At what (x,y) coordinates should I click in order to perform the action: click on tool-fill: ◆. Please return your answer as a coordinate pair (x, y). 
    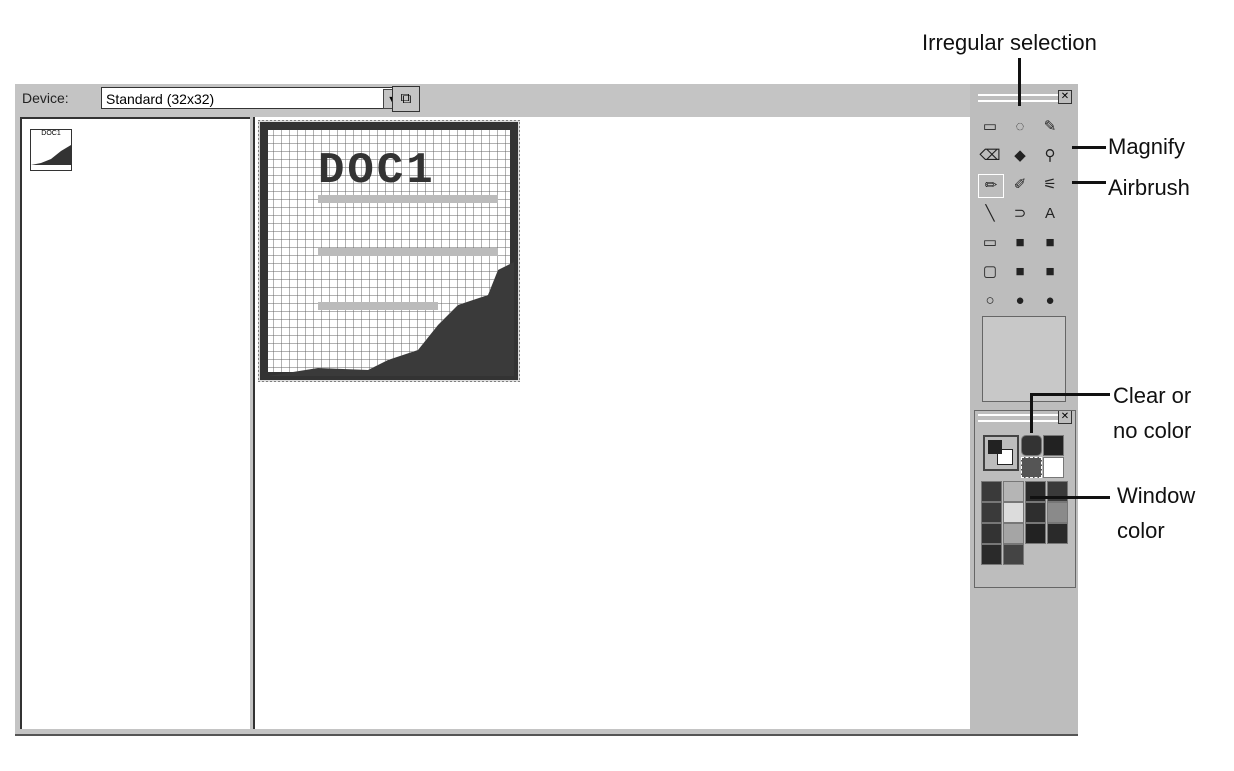
    Looking at the image, I should click on (1020, 156).